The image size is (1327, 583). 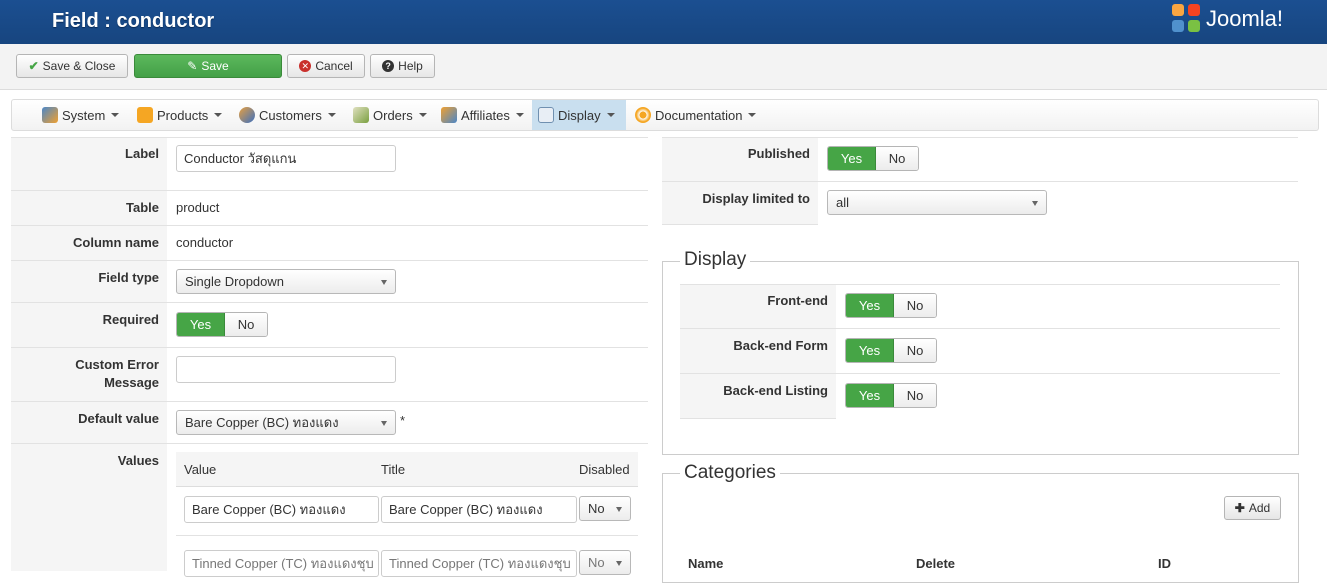 What do you see at coordinates (334, 66) in the screenshot?
I see `cancel-label: Cancel` at bounding box center [334, 66].